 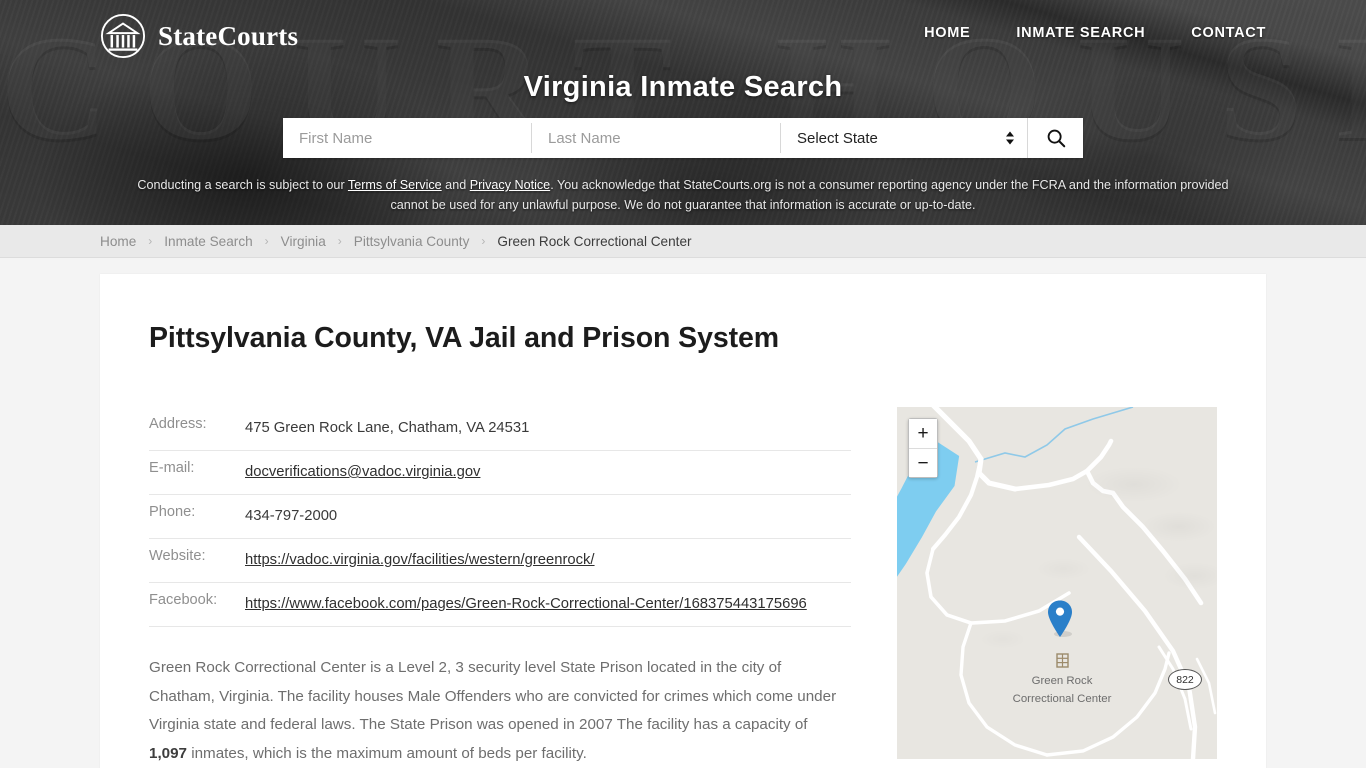 What do you see at coordinates (1228, 33) in the screenshot?
I see `nav-contact: CONTACT` at bounding box center [1228, 33].